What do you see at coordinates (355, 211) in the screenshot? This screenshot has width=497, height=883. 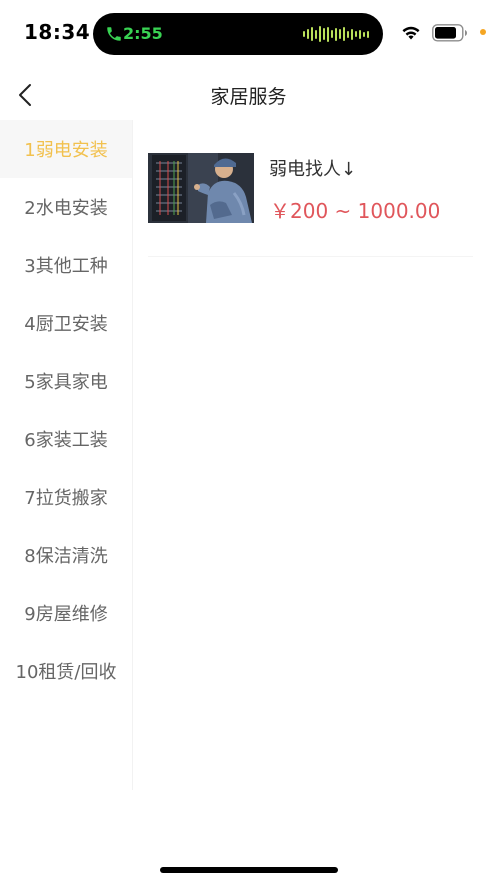 I see `product-price: ￥200 ~ 1000.00` at bounding box center [355, 211].